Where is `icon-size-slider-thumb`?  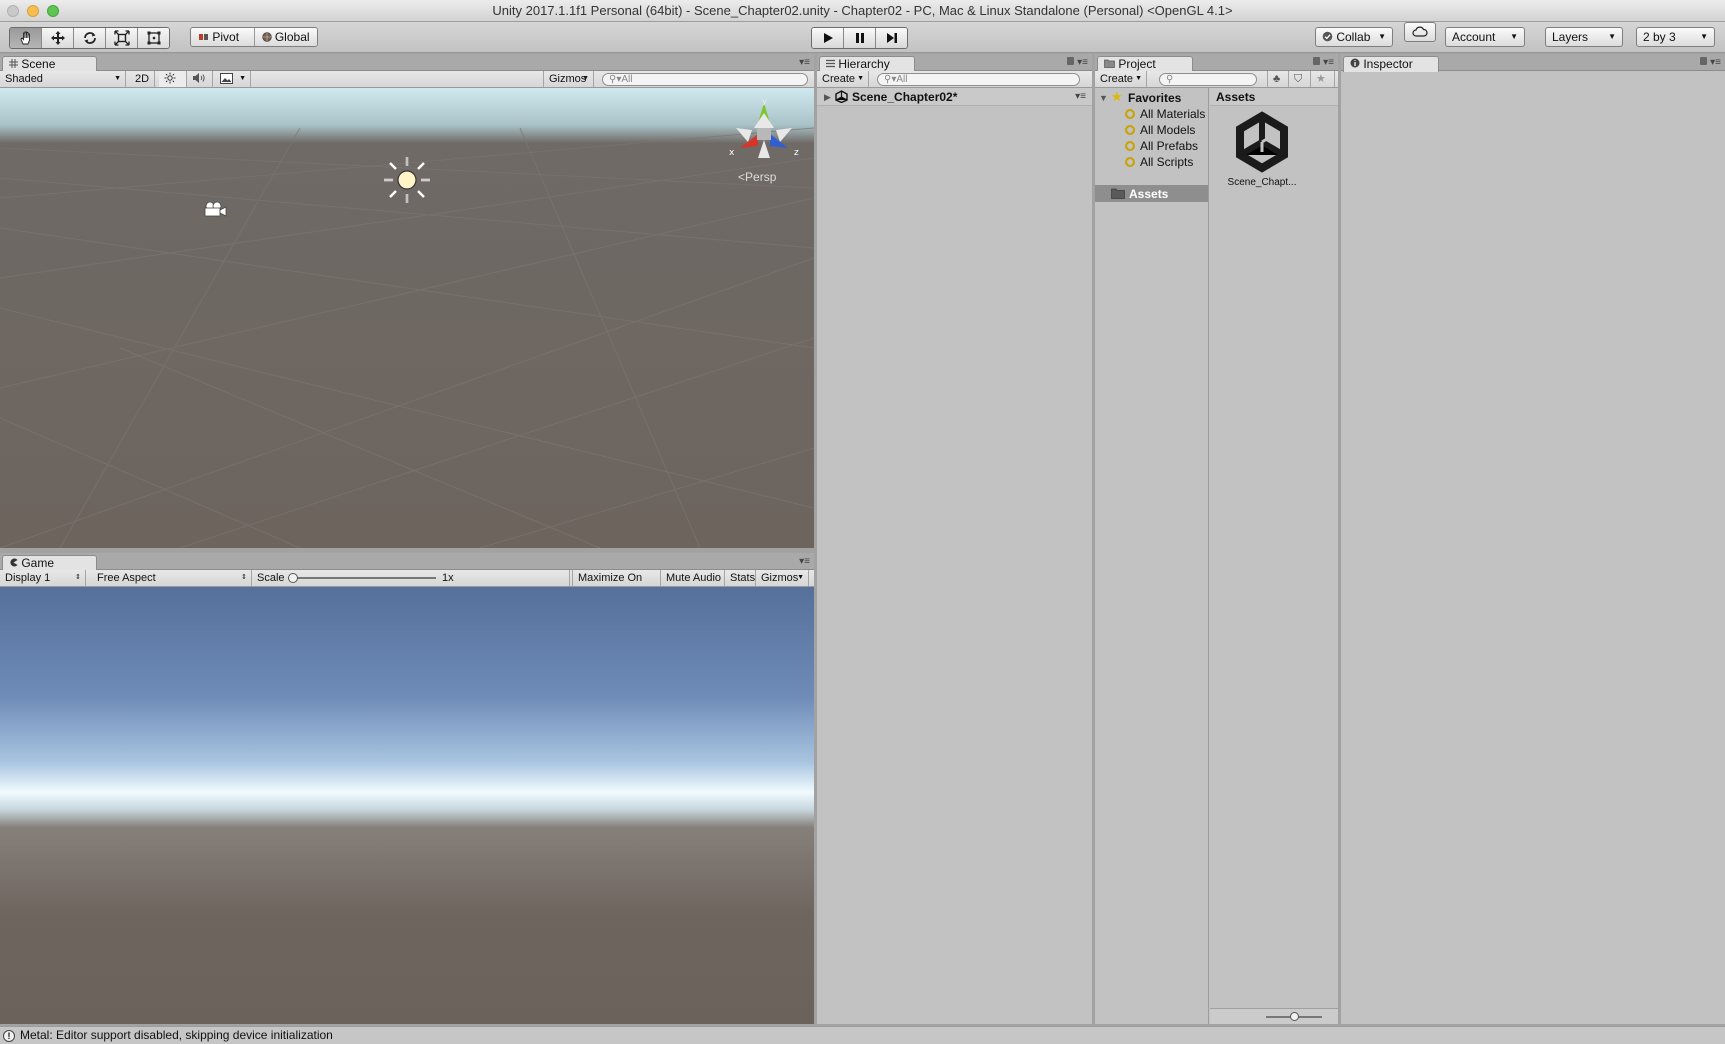
icon-size-slider-thumb is located at coordinates (1294, 1016).